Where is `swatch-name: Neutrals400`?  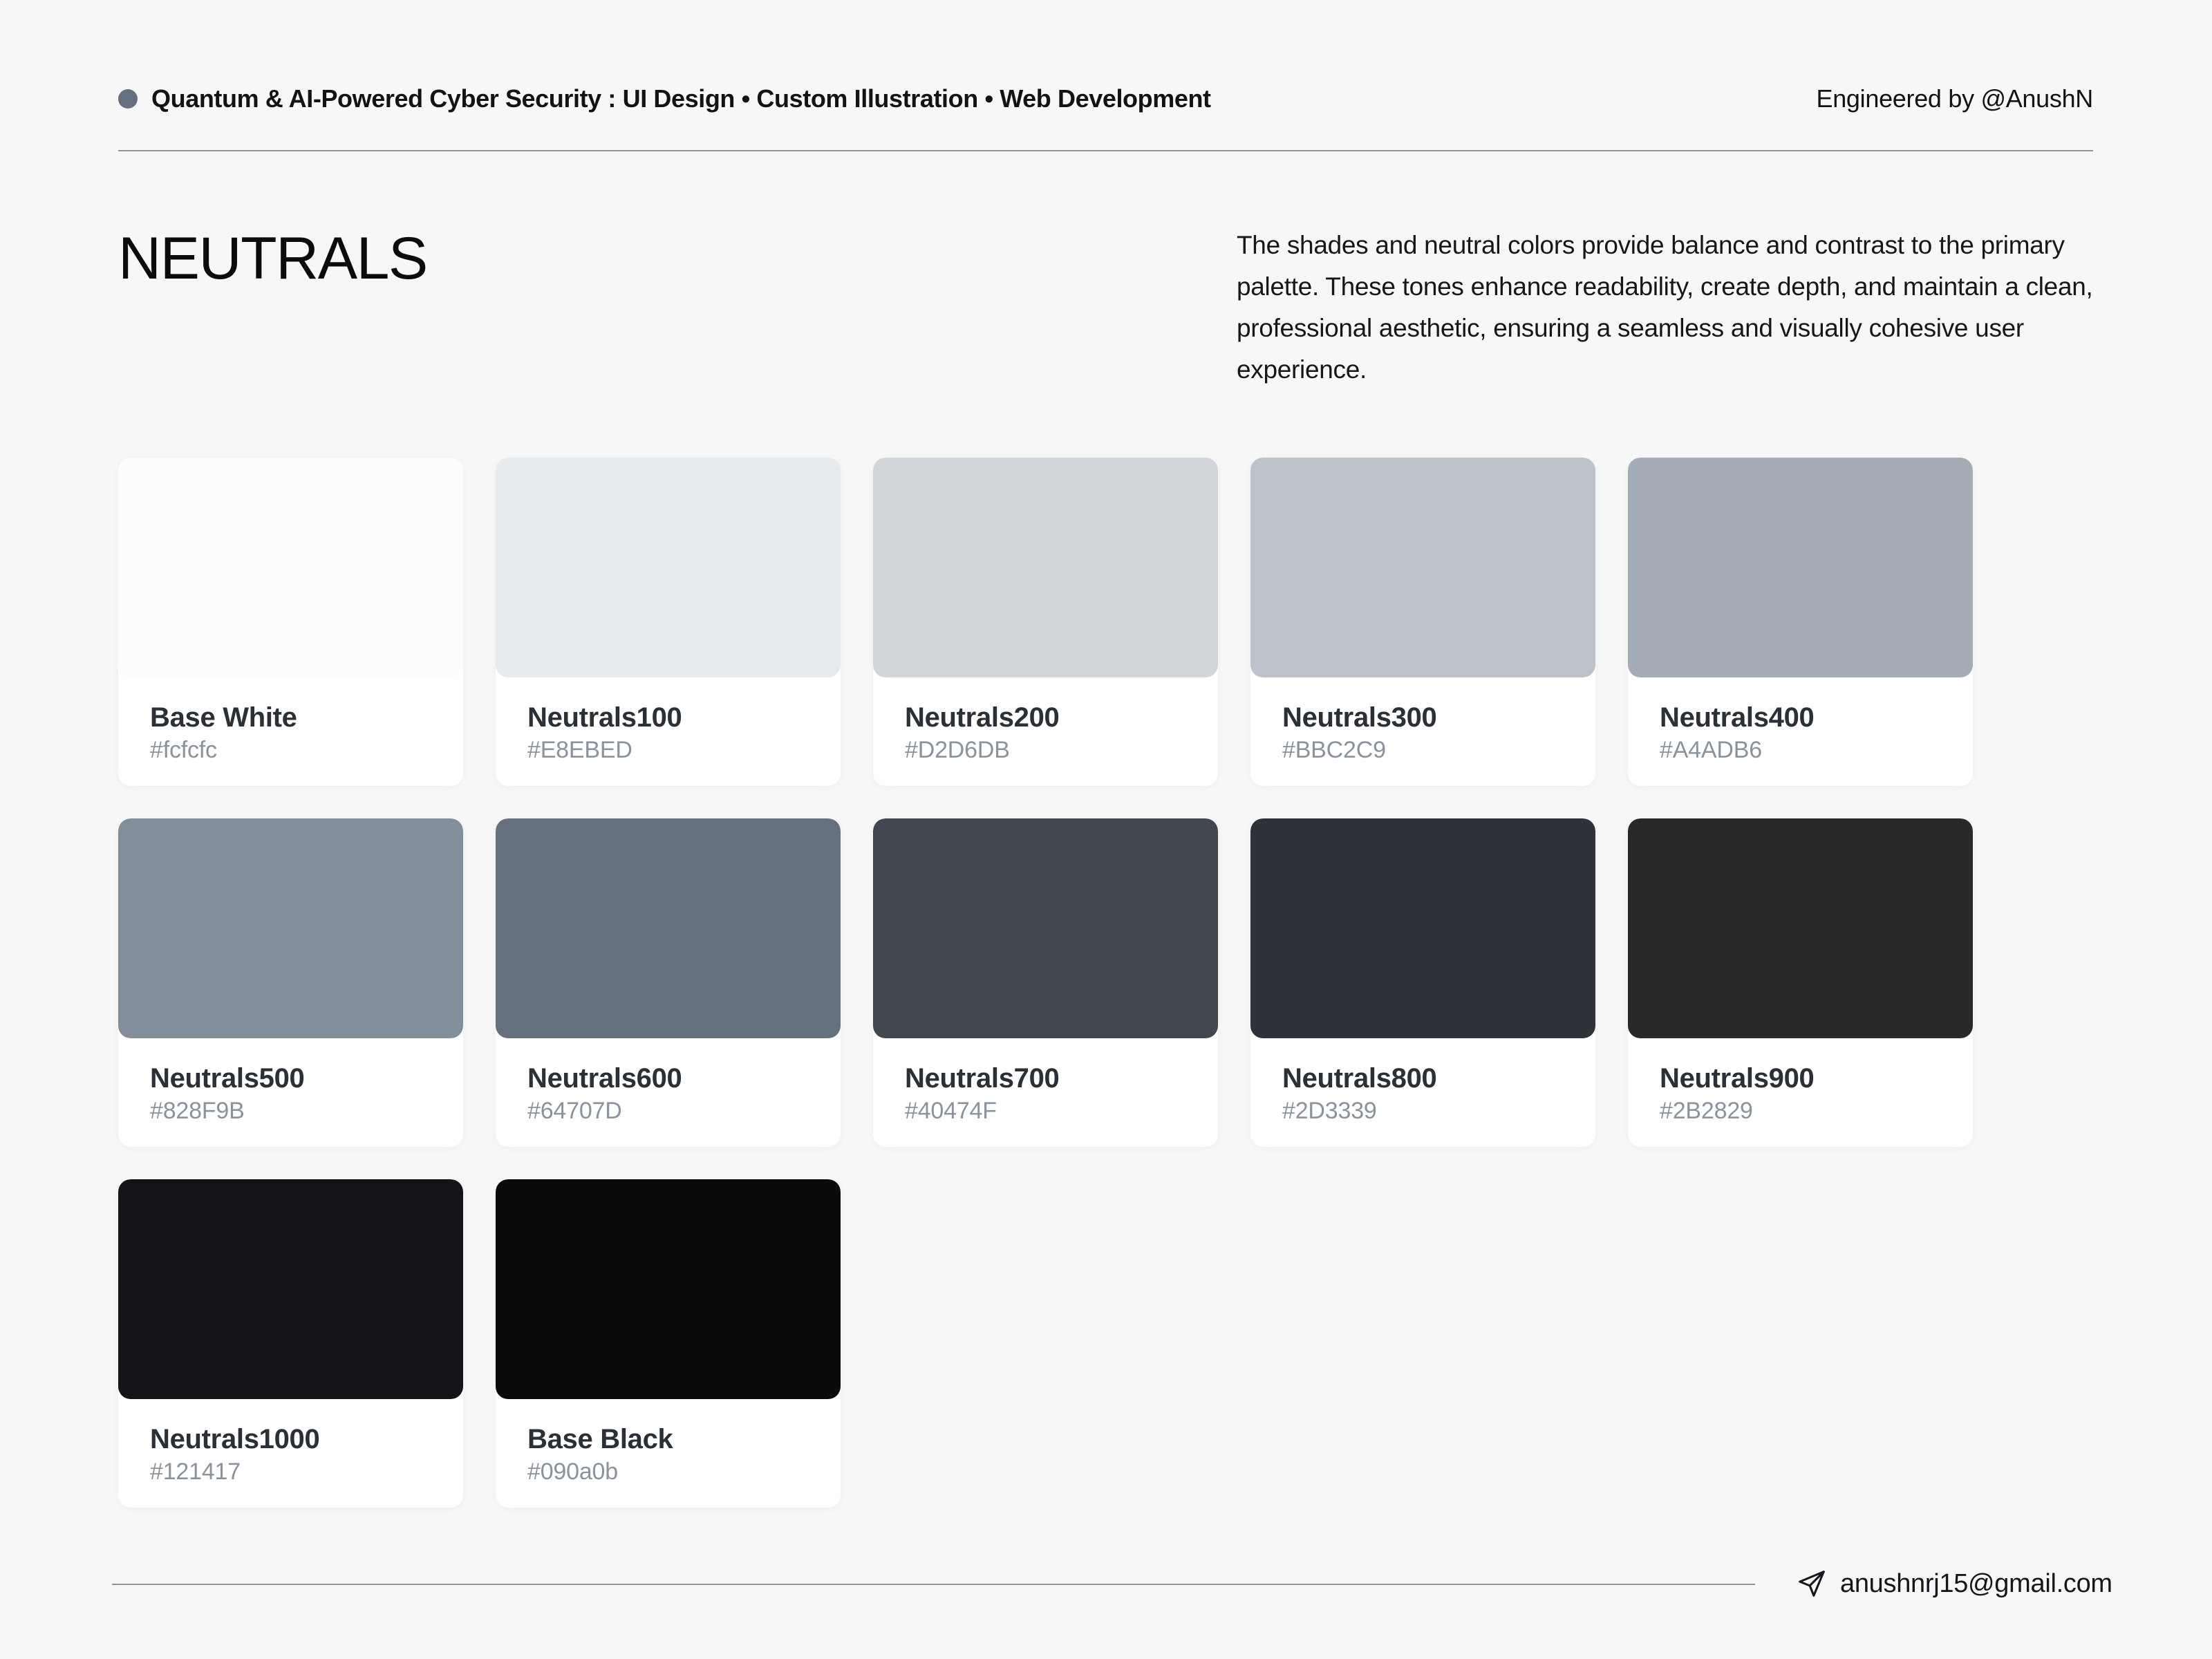
swatch-name: Neutrals400 is located at coordinates (1737, 718).